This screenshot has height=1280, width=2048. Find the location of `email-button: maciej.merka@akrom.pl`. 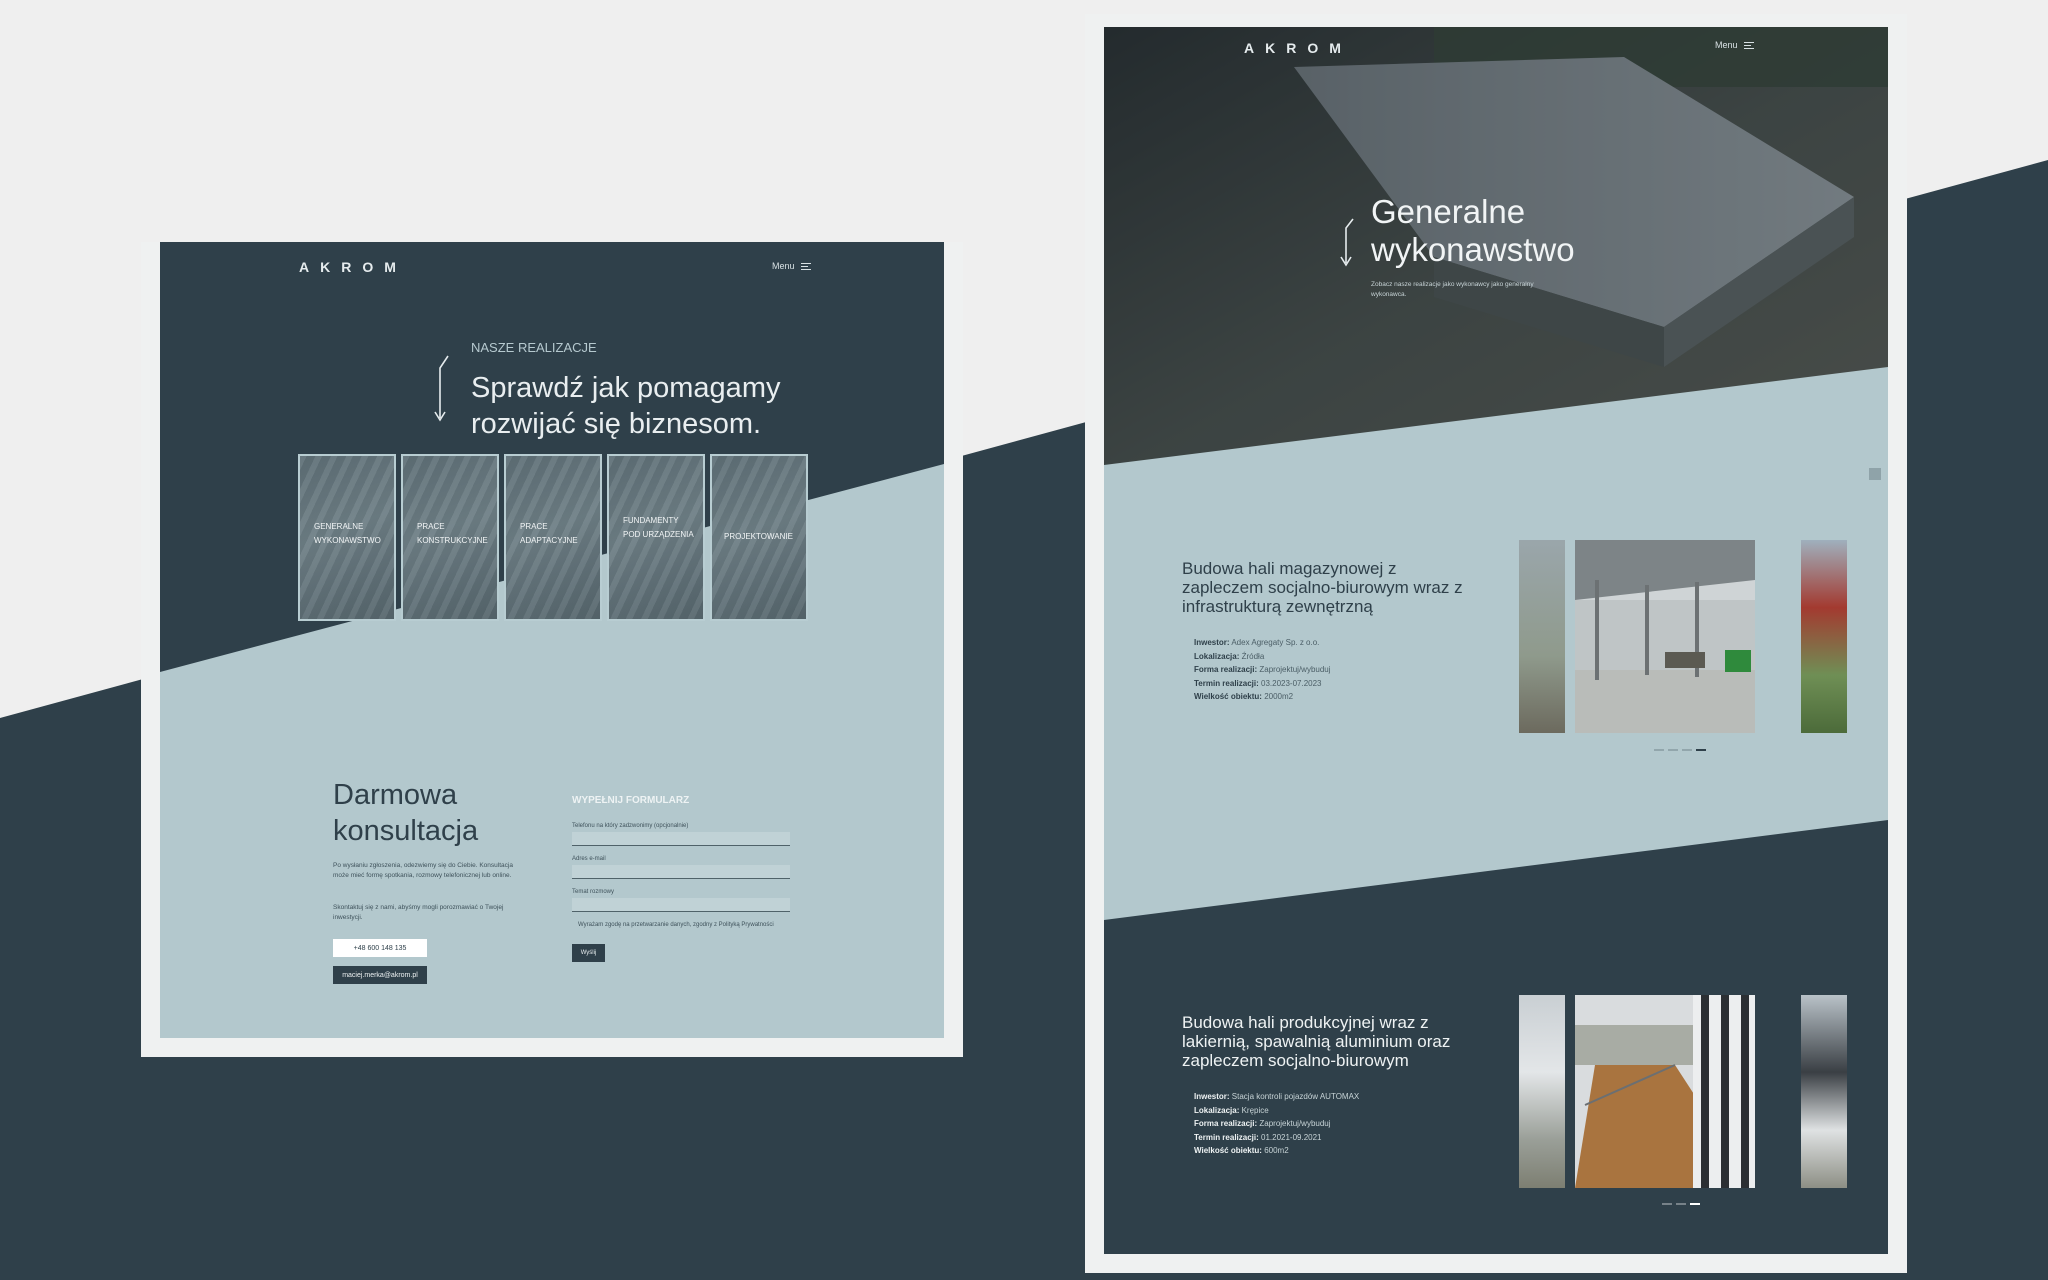

email-button: maciej.merka@akrom.pl is located at coordinates (380, 975).